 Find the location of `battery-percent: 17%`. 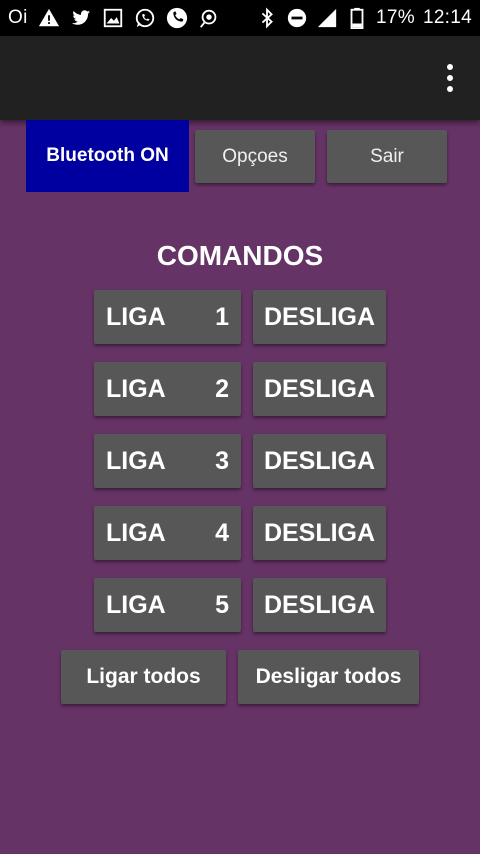

battery-percent: 17% is located at coordinates (395, 17).